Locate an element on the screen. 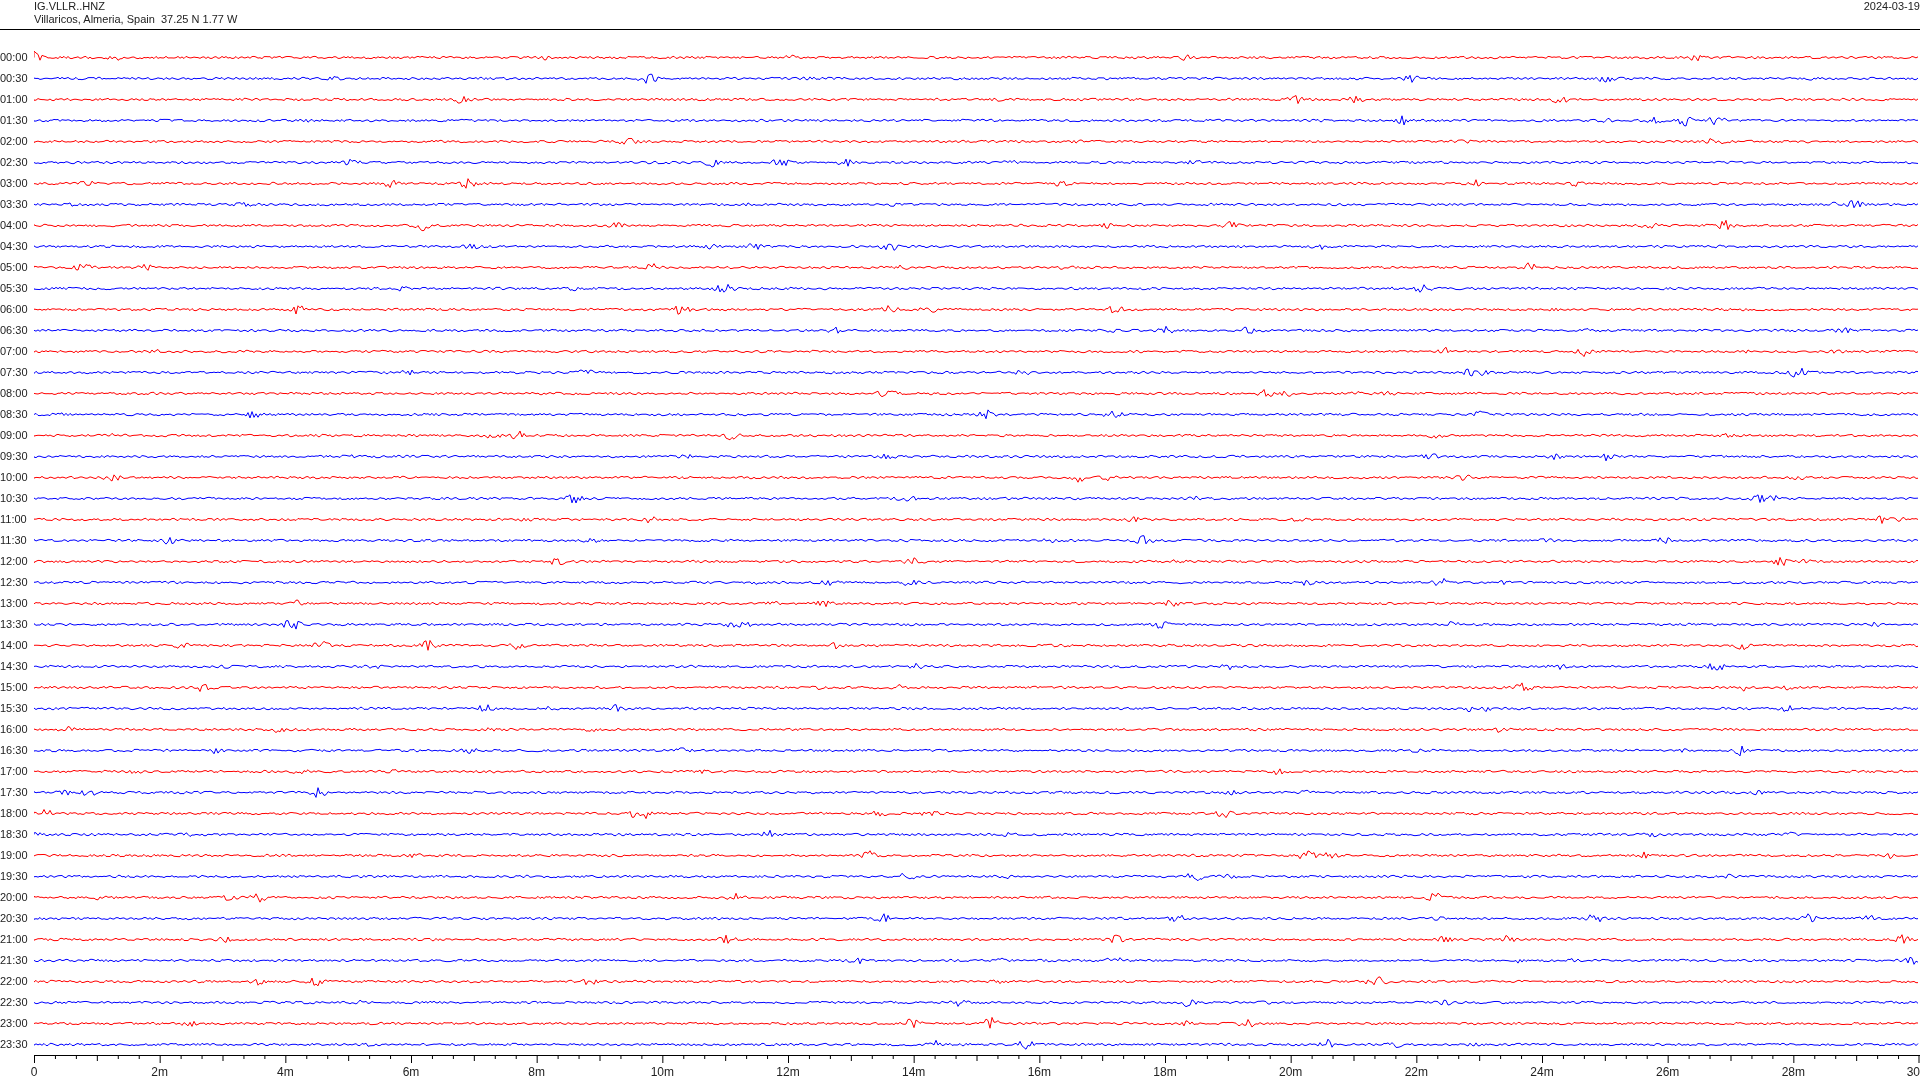 The width and height of the screenshot is (1920, 1080). time-label: 01:30 is located at coordinates (14, 120).